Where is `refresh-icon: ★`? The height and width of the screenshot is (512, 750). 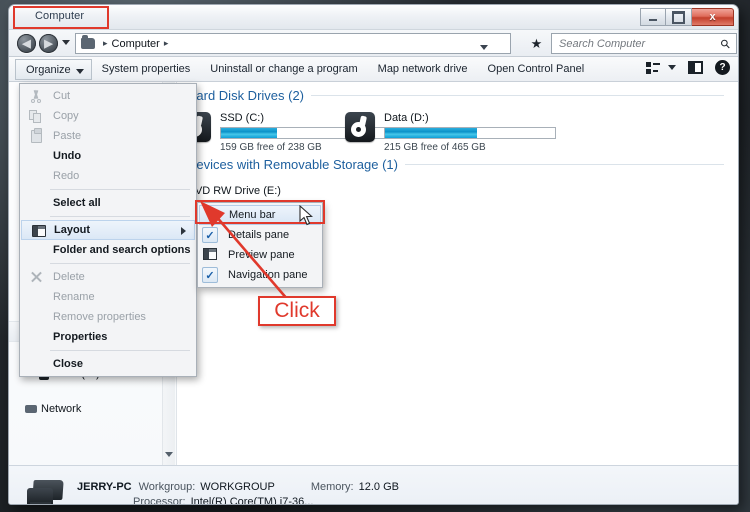
refresh-icon: ★ is located at coordinates (536, 43).